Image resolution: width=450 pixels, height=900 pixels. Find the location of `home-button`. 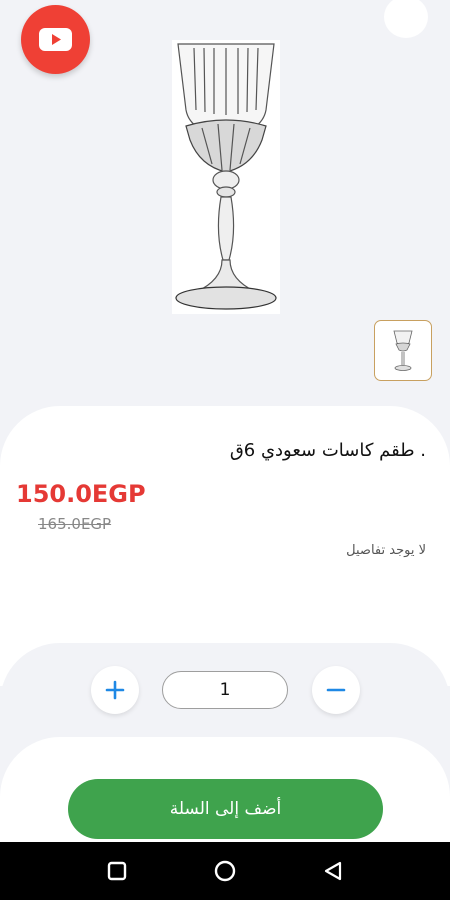

home-button is located at coordinates (225, 871).